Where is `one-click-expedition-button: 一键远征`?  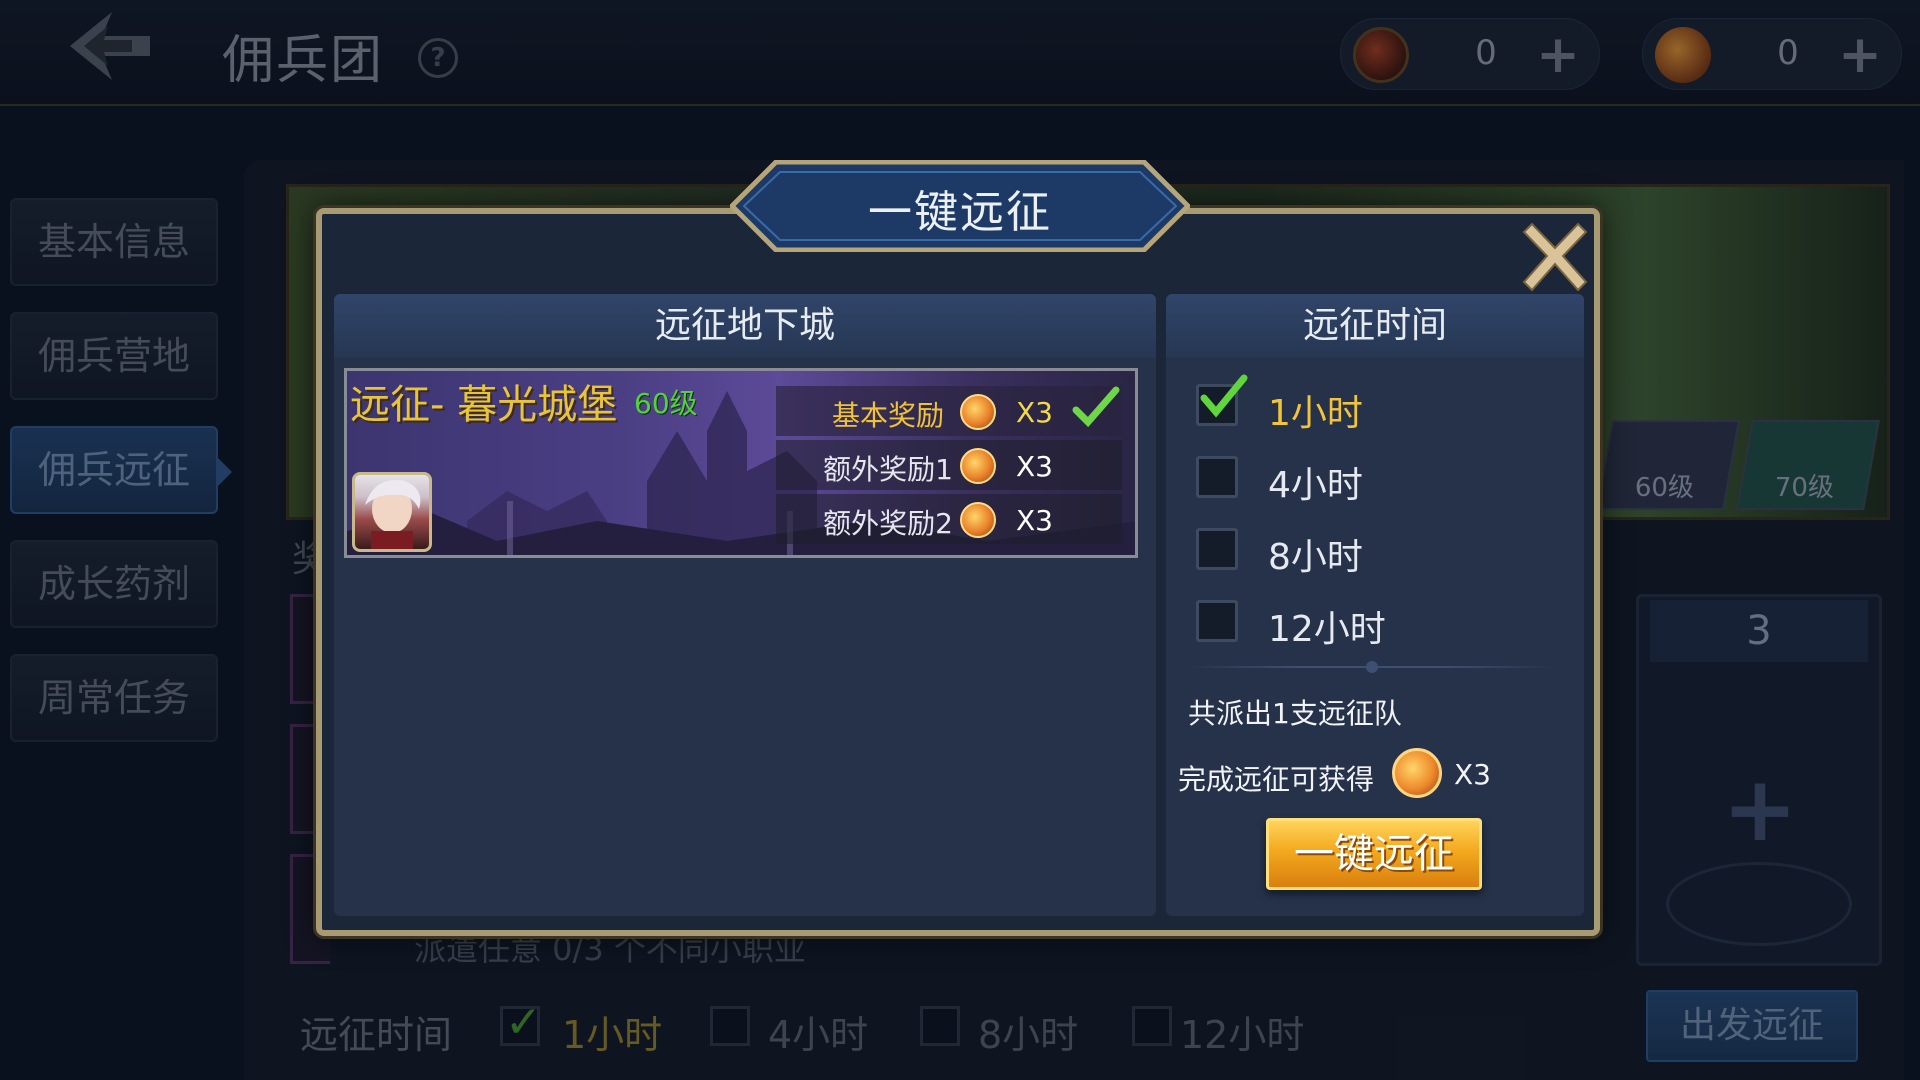 one-click-expedition-button: 一键远征 is located at coordinates (1374, 854).